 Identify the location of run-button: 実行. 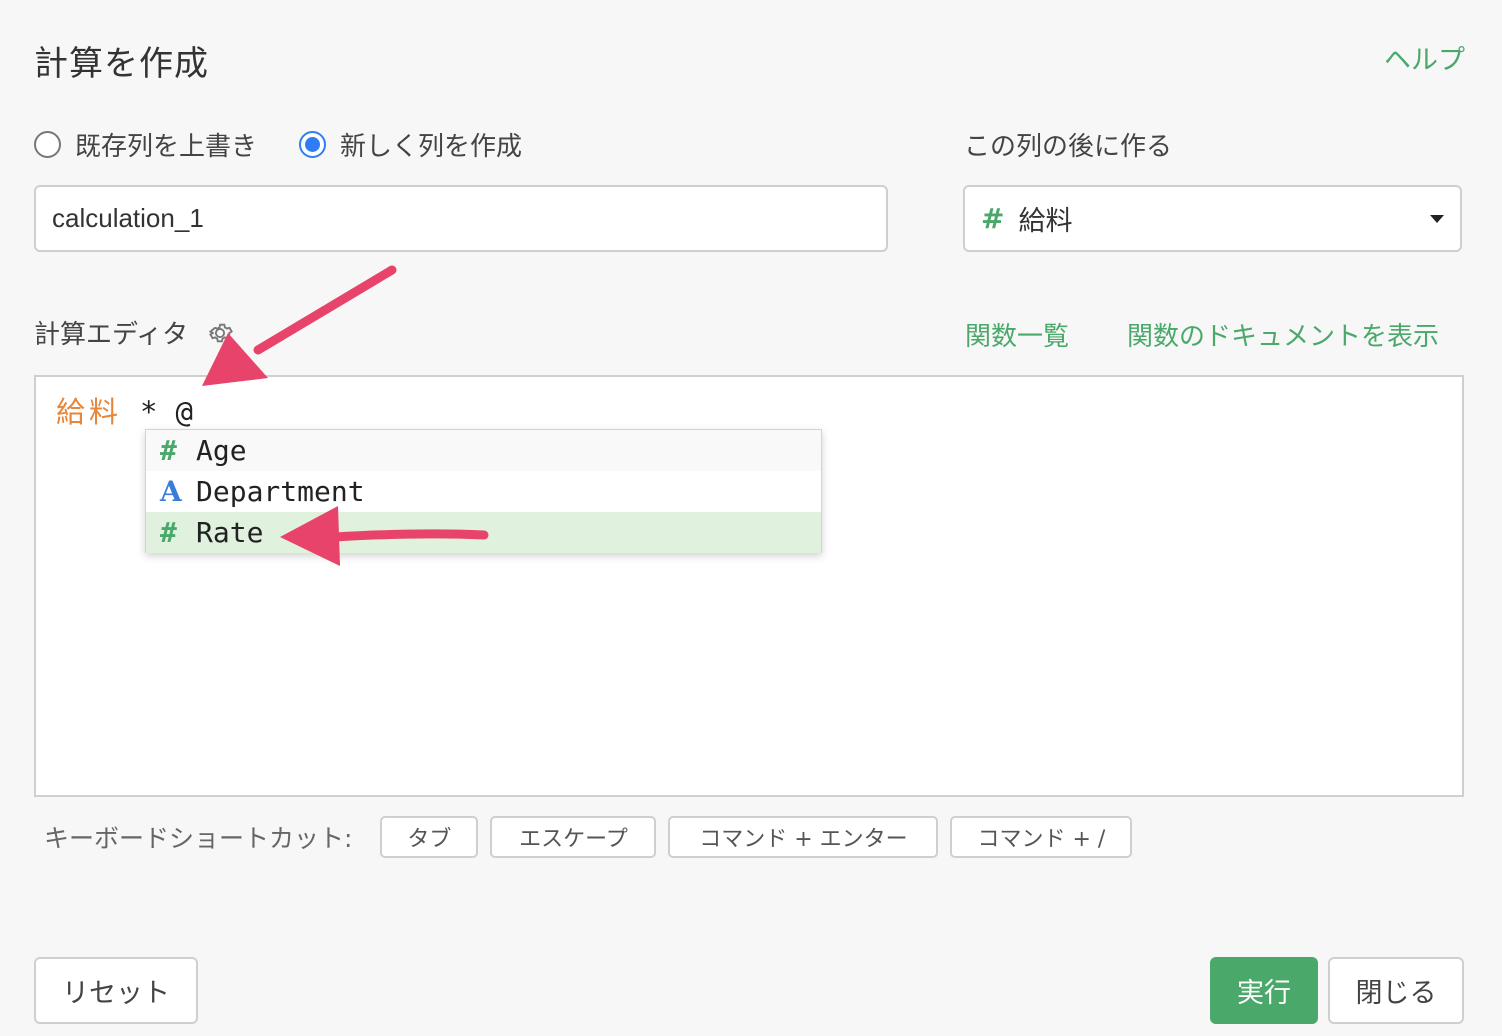
(1264, 990).